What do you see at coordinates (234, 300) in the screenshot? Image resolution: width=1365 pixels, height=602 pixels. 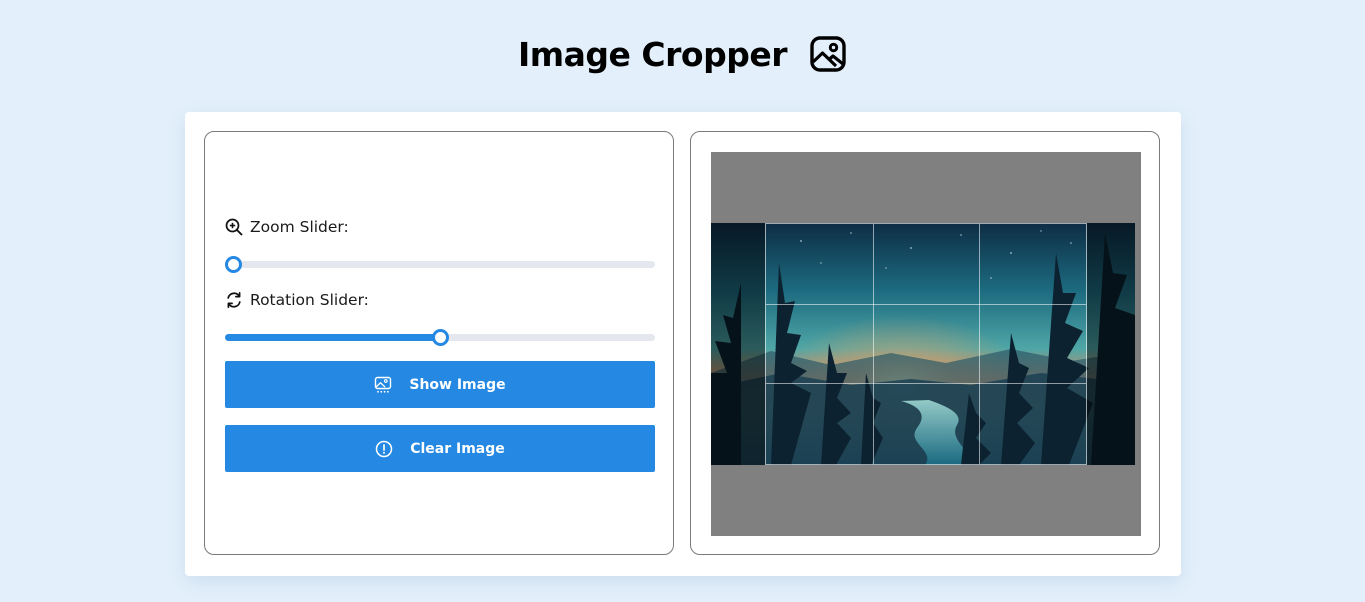 I see `rotate-icon` at bounding box center [234, 300].